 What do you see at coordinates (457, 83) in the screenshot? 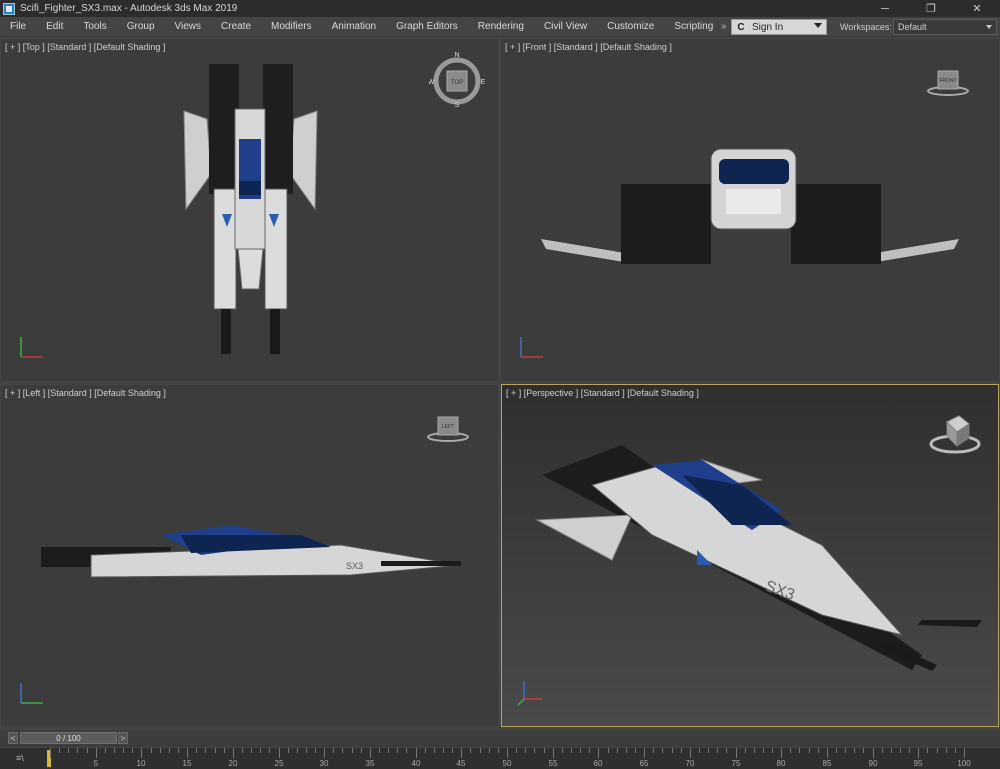
I see `viewcube-face-label: TOP` at bounding box center [457, 83].